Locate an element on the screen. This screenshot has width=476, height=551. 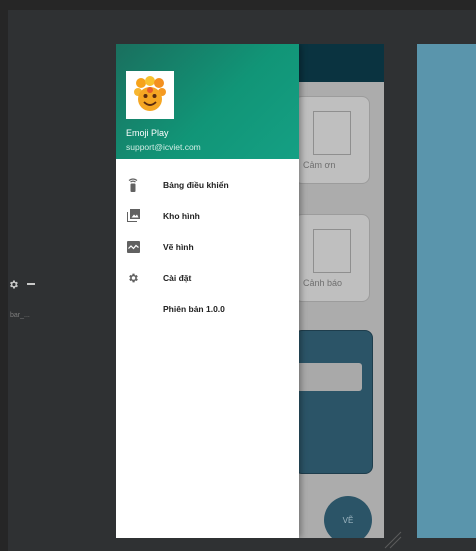
photo-library-icon is located at coordinates (133, 216).